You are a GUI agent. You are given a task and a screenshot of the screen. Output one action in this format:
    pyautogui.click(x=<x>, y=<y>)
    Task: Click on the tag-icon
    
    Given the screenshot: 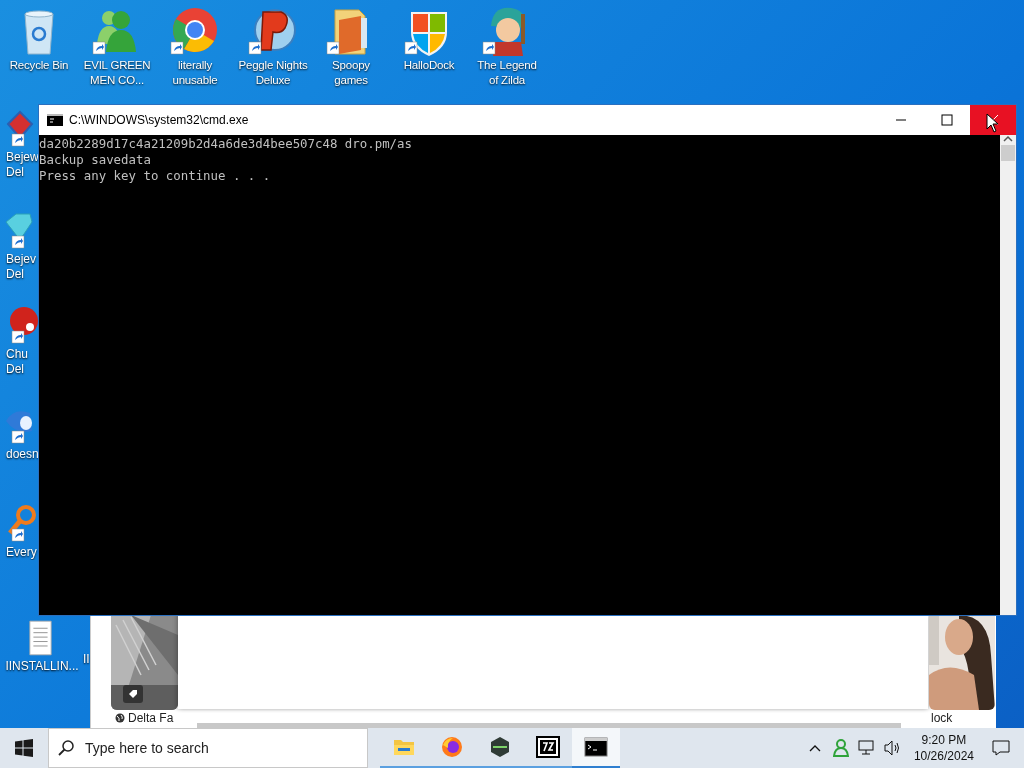 What is the action you would take?
    pyautogui.click(x=133, y=694)
    